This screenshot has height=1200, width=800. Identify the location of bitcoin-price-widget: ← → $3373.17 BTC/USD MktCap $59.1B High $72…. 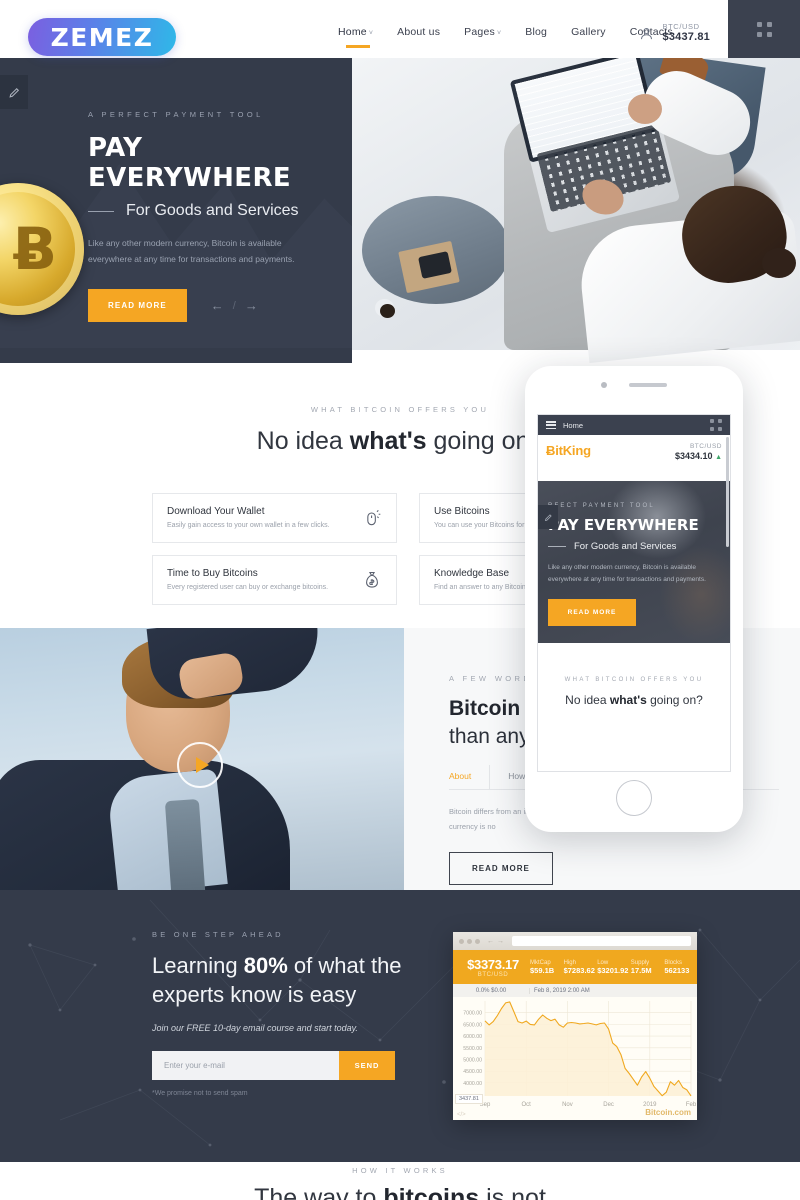
(575, 1026).